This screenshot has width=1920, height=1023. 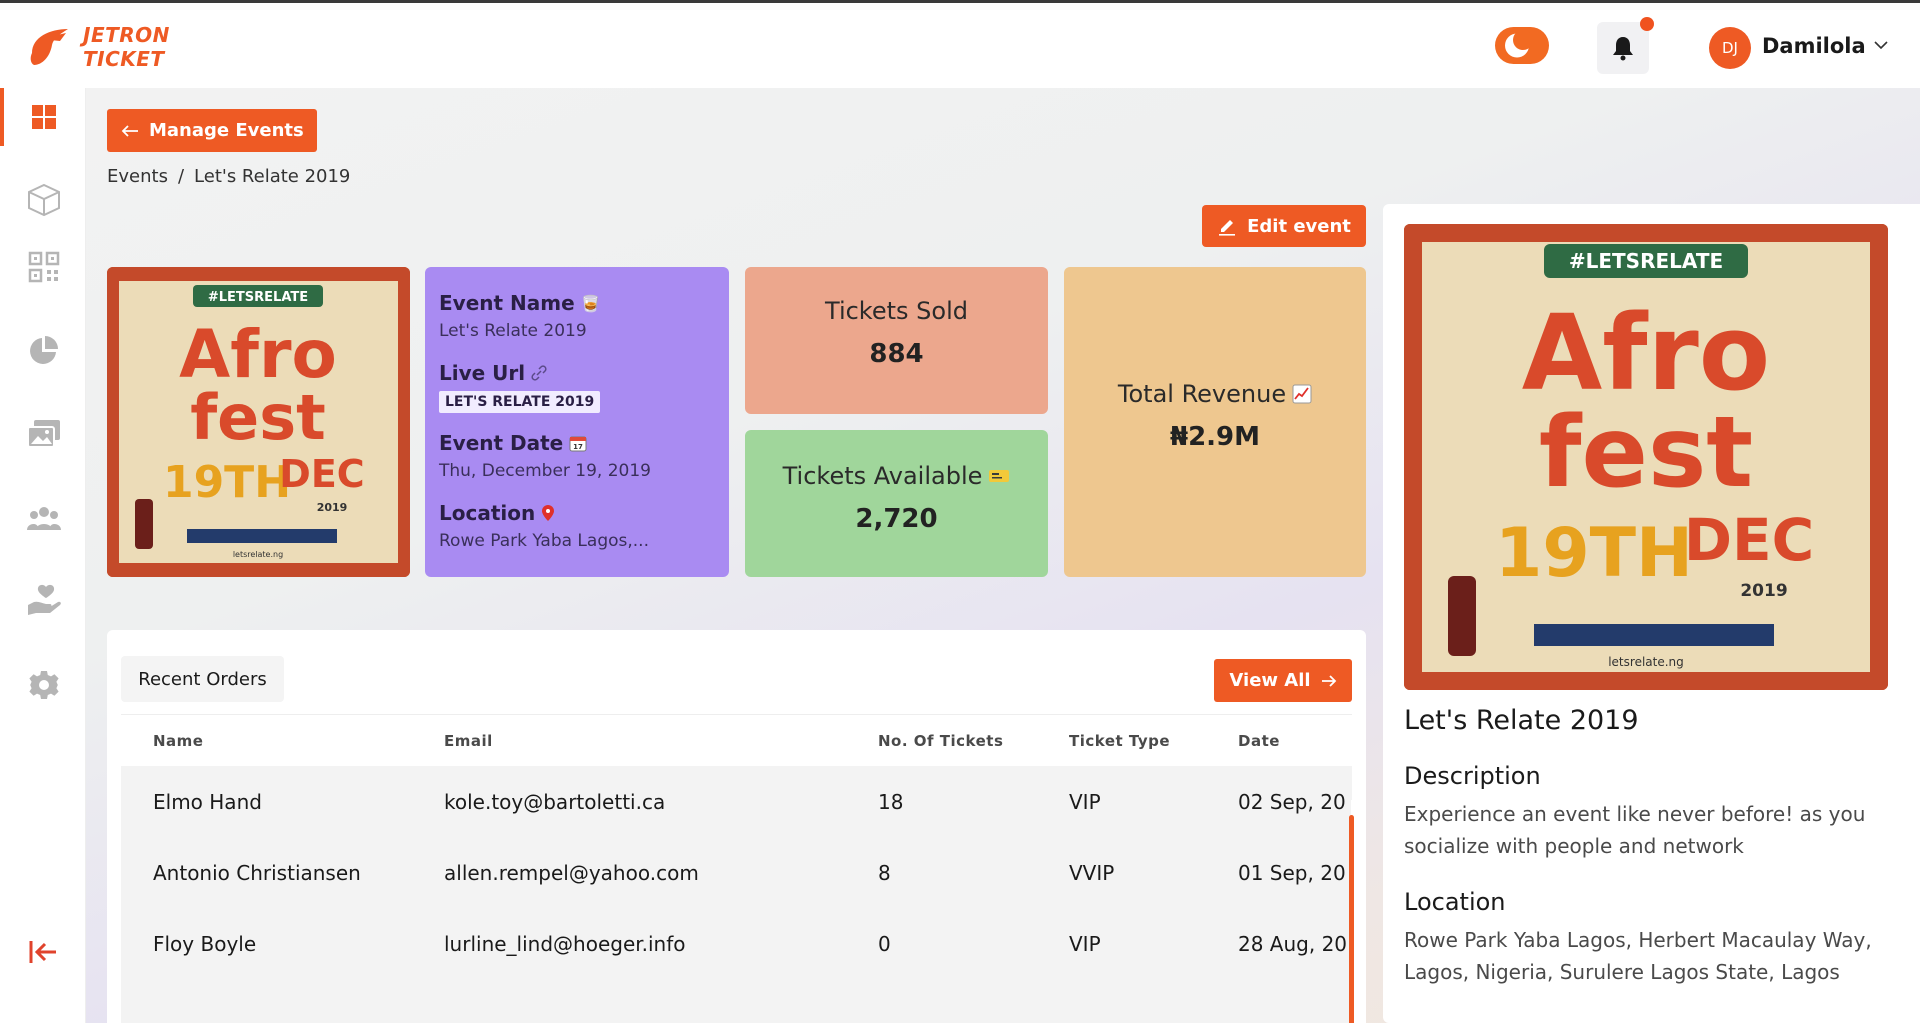 I want to click on view-all-button: View All, so click(x=1283, y=680).